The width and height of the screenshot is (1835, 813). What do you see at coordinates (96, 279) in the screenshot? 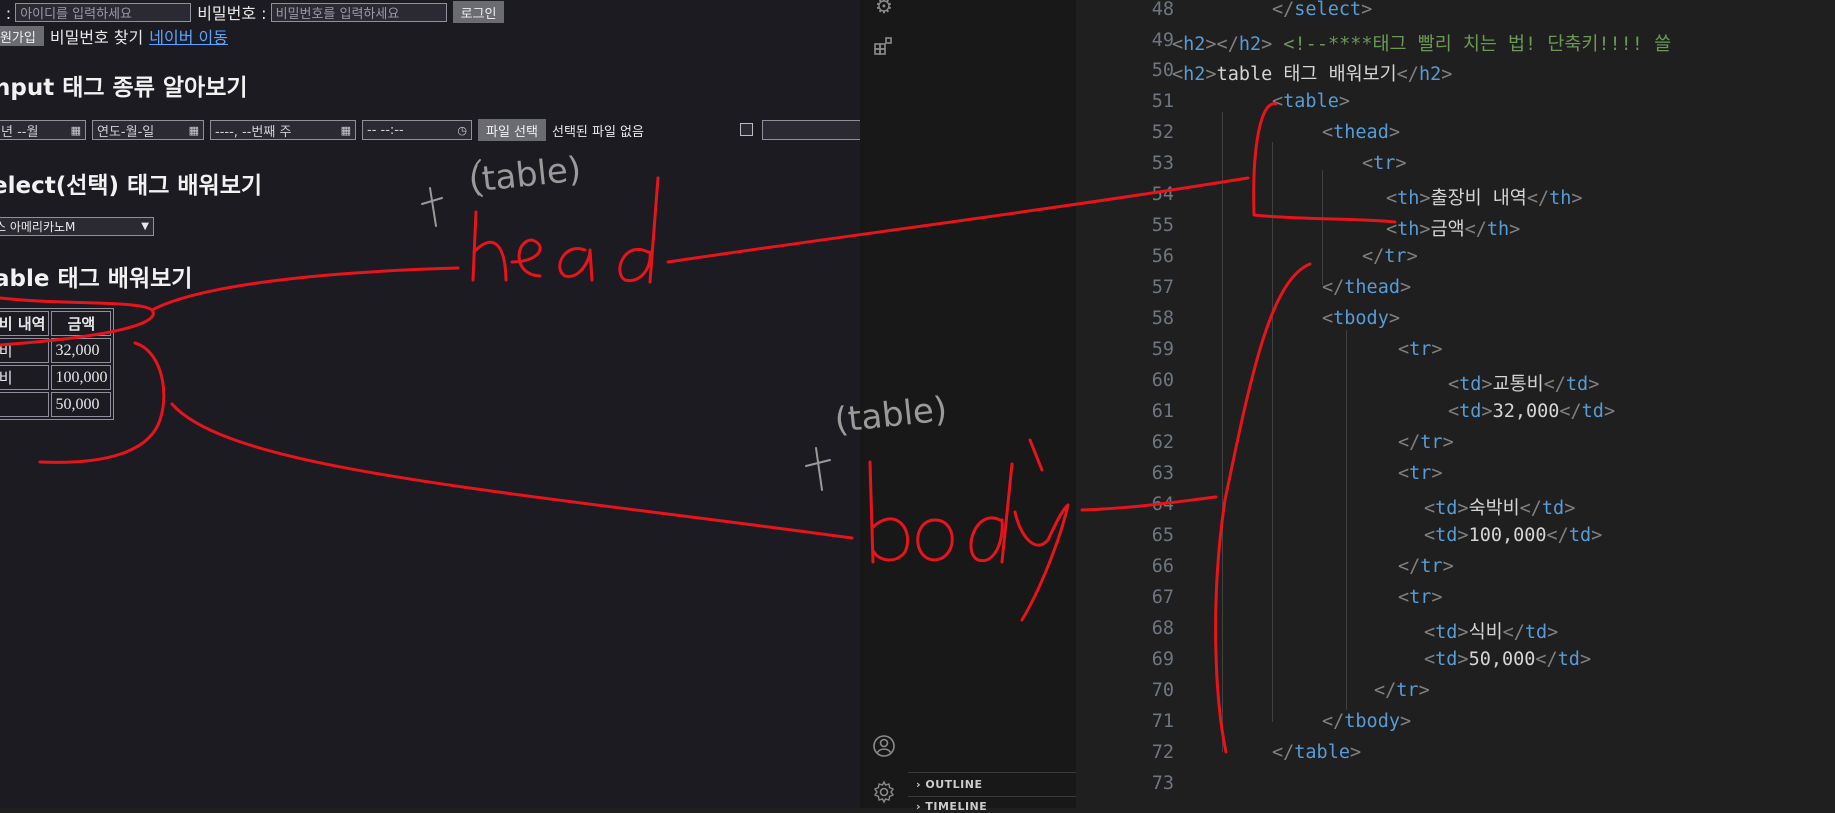
I see `table-tag-heading: able 태그 배워보기` at bounding box center [96, 279].